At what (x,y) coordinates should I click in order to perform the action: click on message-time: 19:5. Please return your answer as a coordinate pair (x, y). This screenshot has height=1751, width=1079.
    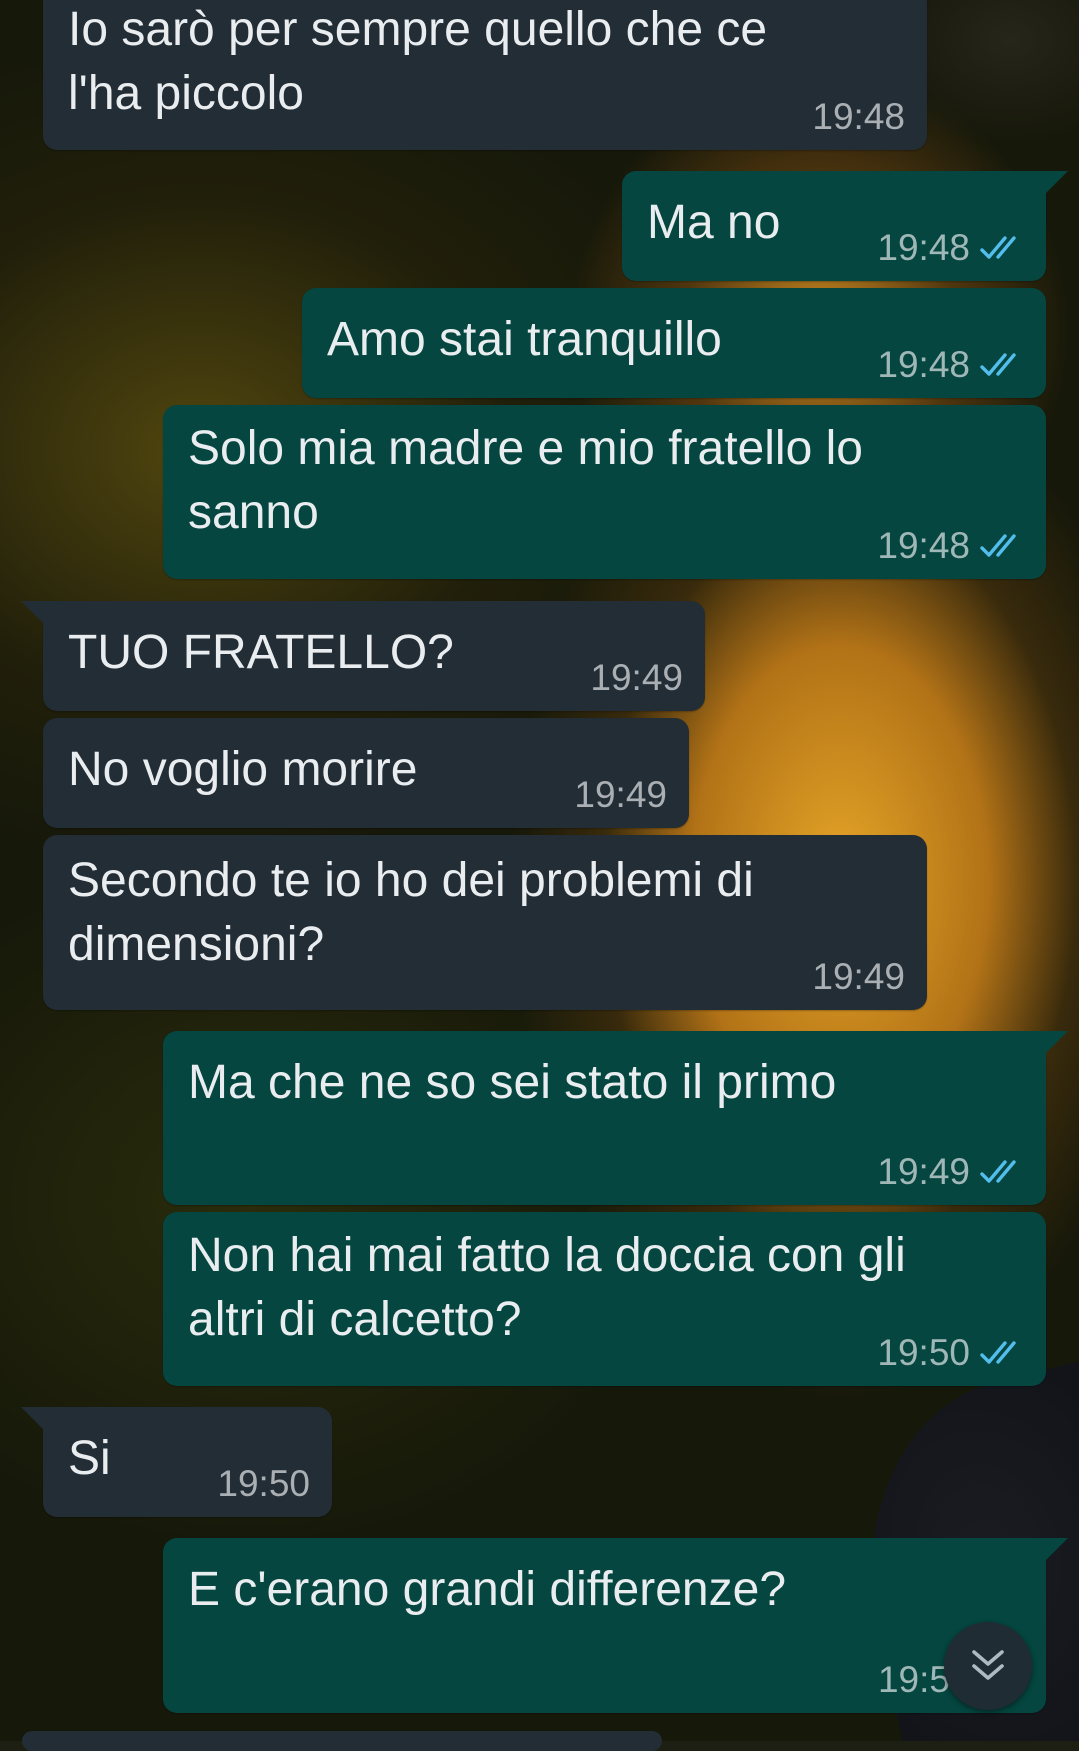
    Looking at the image, I should click on (913, 1679).